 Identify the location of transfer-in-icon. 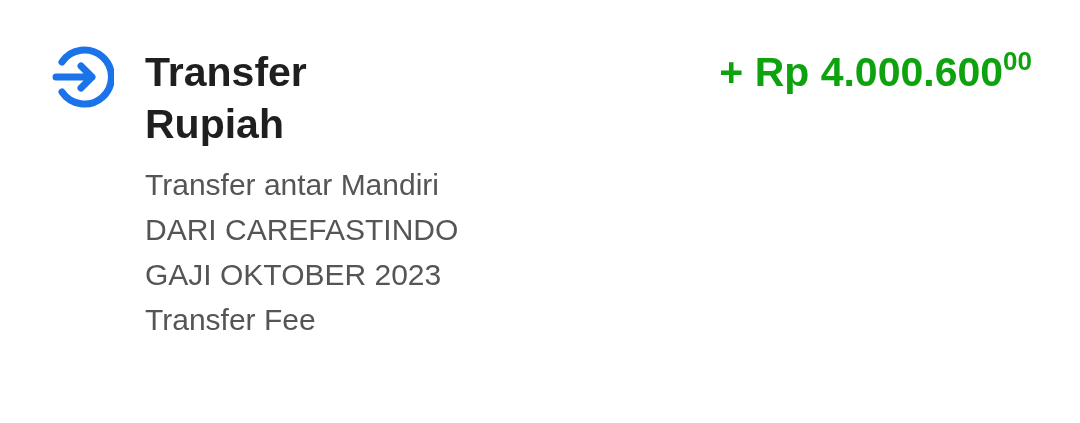
(83, 77).